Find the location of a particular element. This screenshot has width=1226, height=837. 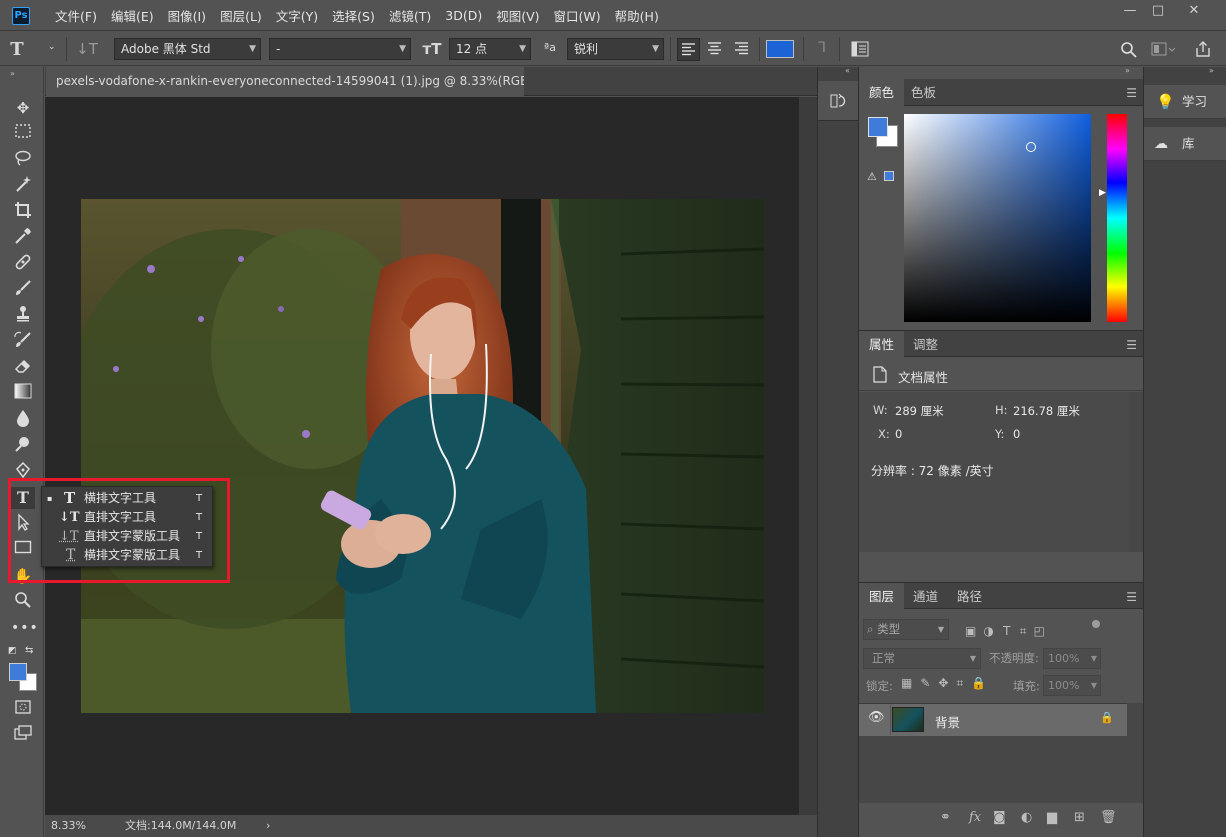

type-tool-preset-icon: T is located at coordinates (17, 49).